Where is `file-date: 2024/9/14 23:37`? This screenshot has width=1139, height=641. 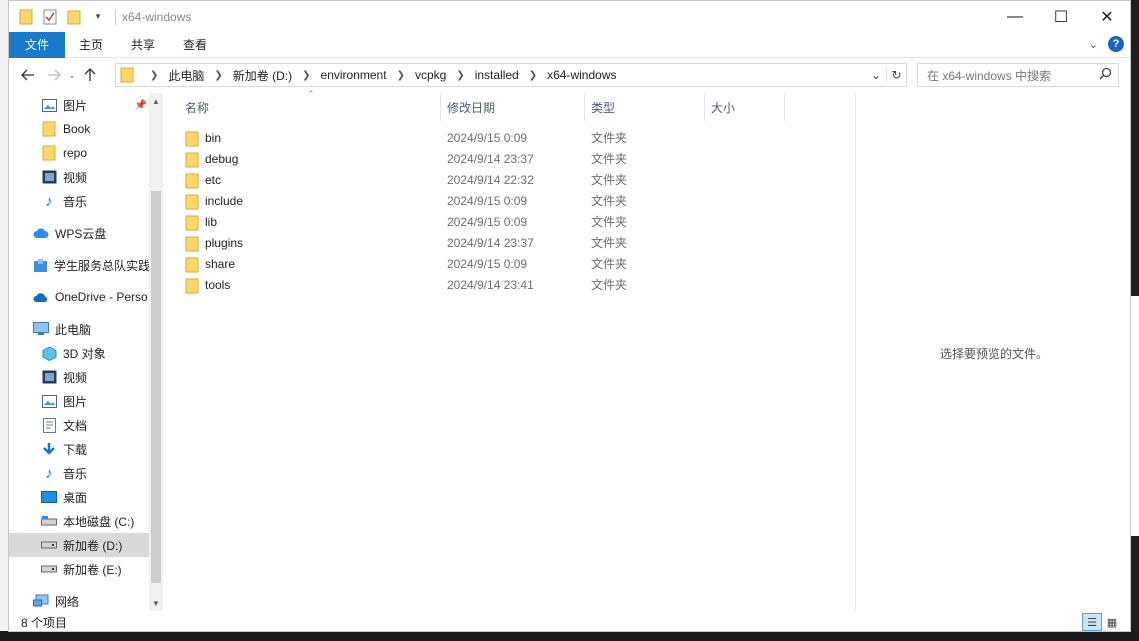
file-date: 2024/9/14 23:37 is located at coordinates (490, 158).